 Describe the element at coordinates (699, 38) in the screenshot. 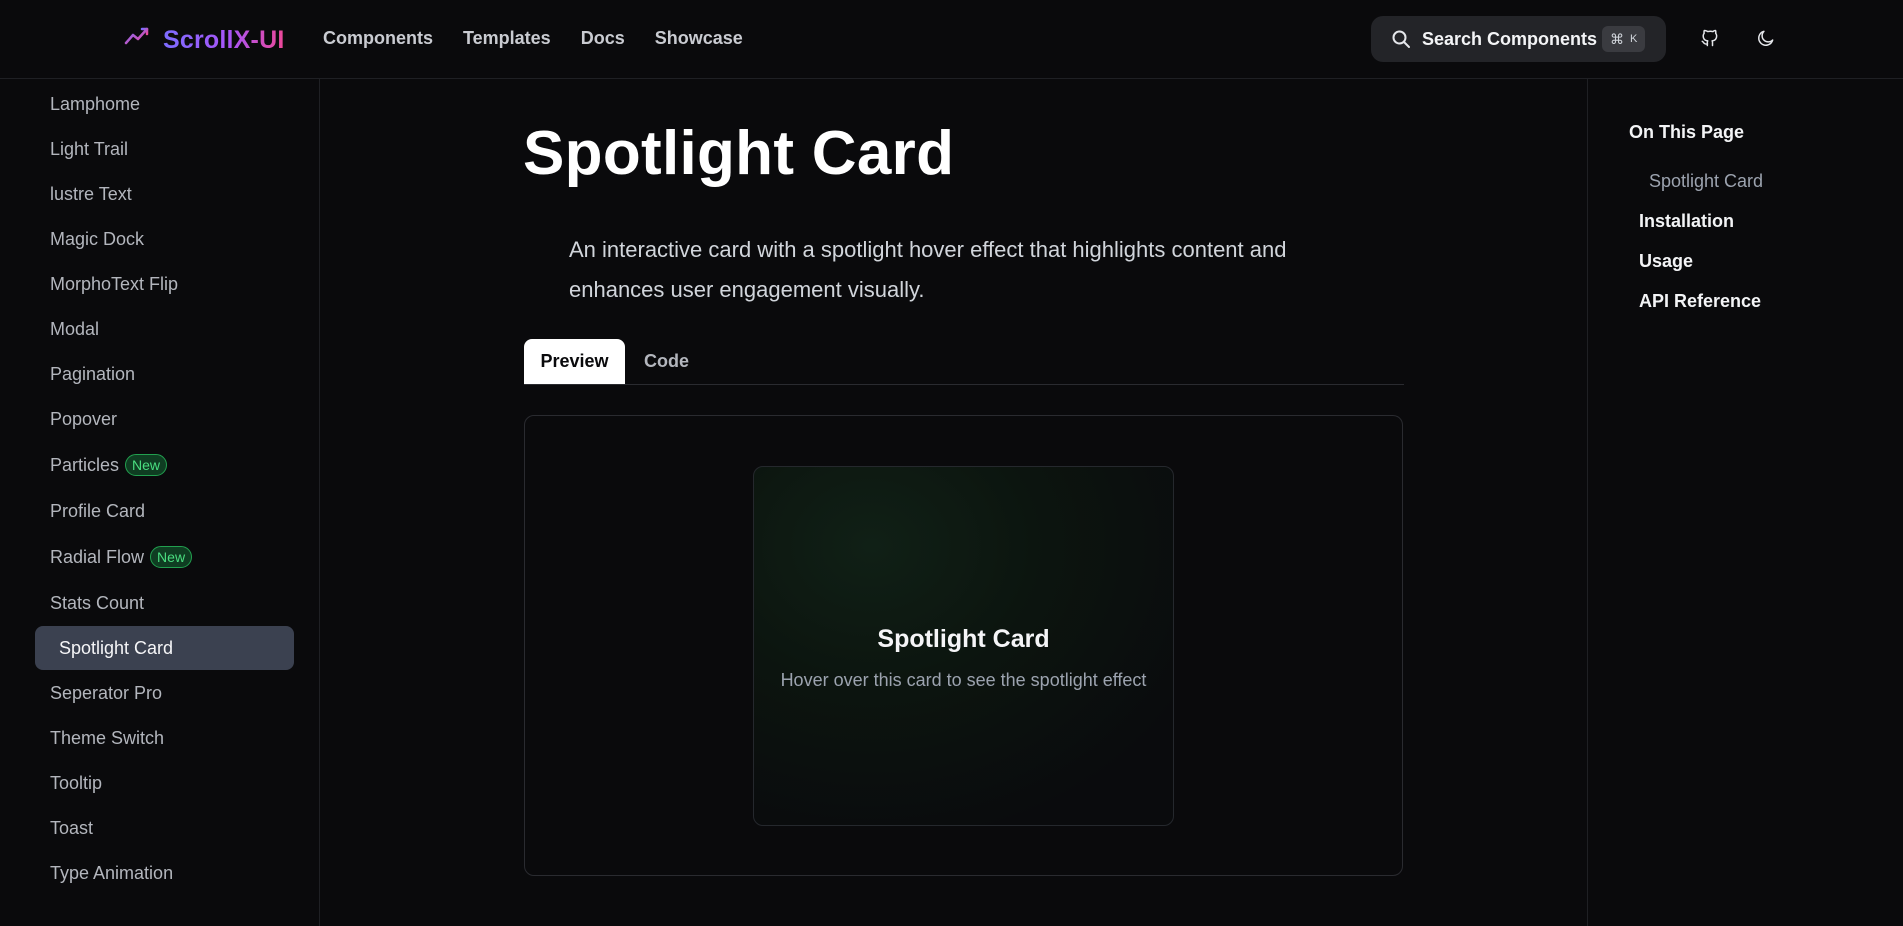

I see `nav-showcase: Showcase` at that location.